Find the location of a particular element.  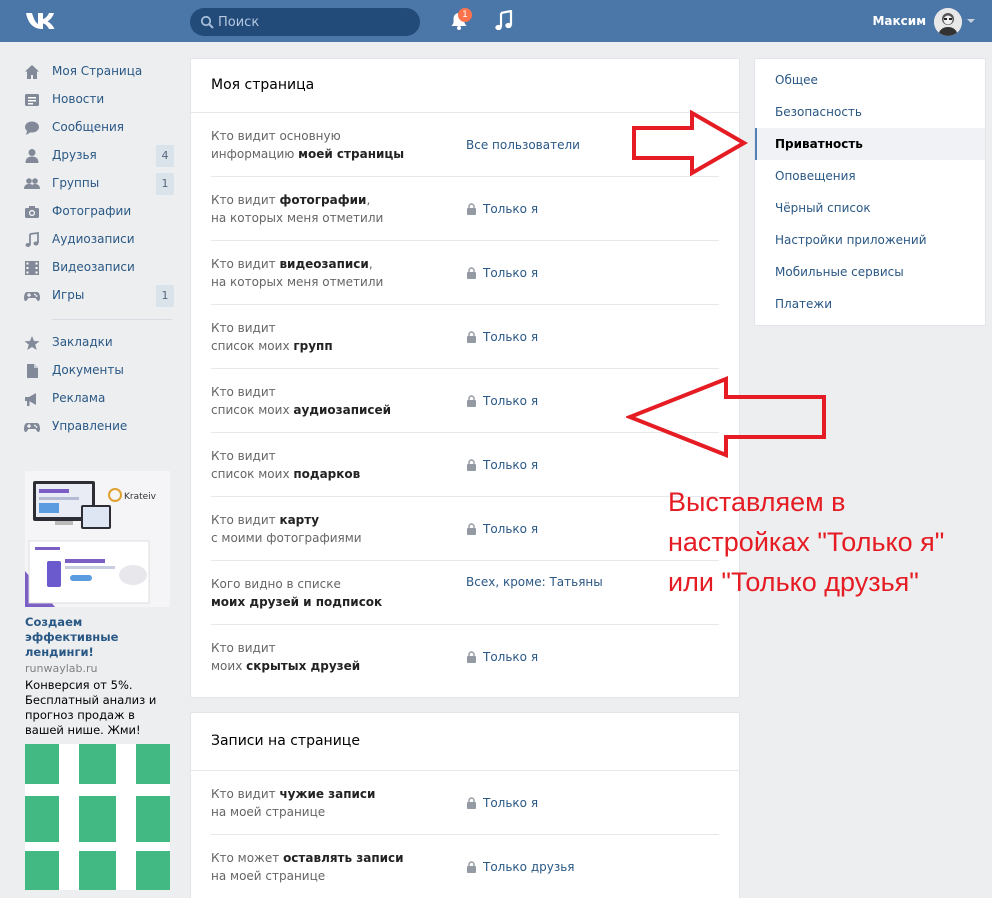

star-icon is located at coordinates (32, 343).